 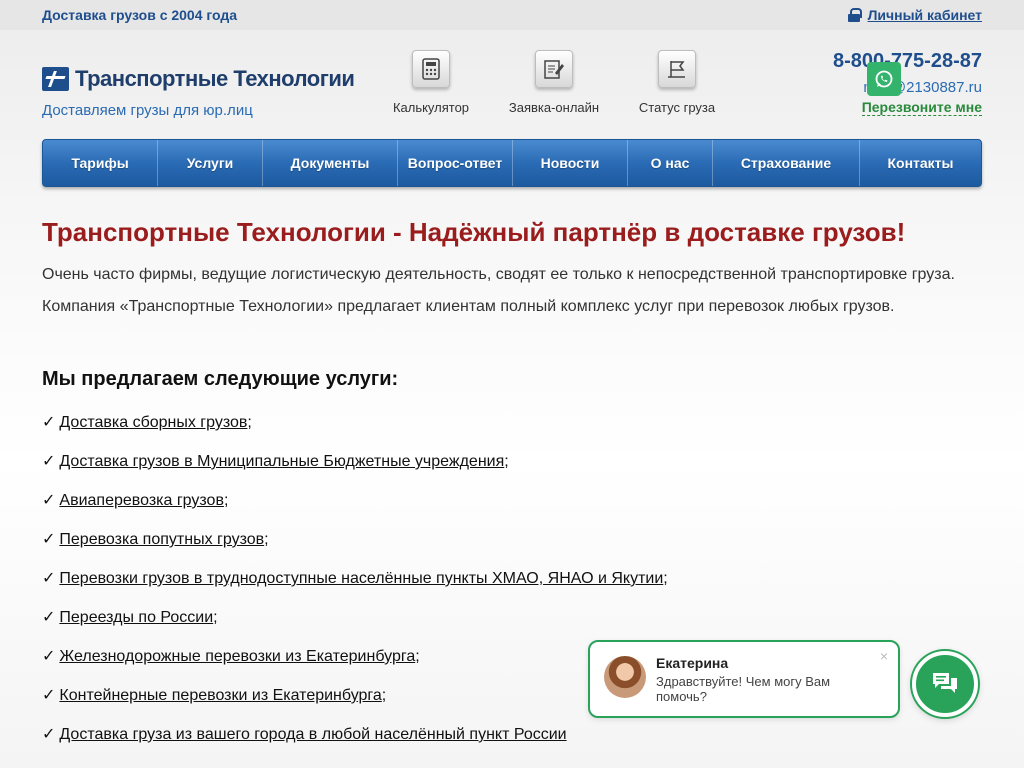 What do you see at coordinates (55, 79) in the screenshot?
I see `logo-mark-icon` at bounding box center [55, 79].